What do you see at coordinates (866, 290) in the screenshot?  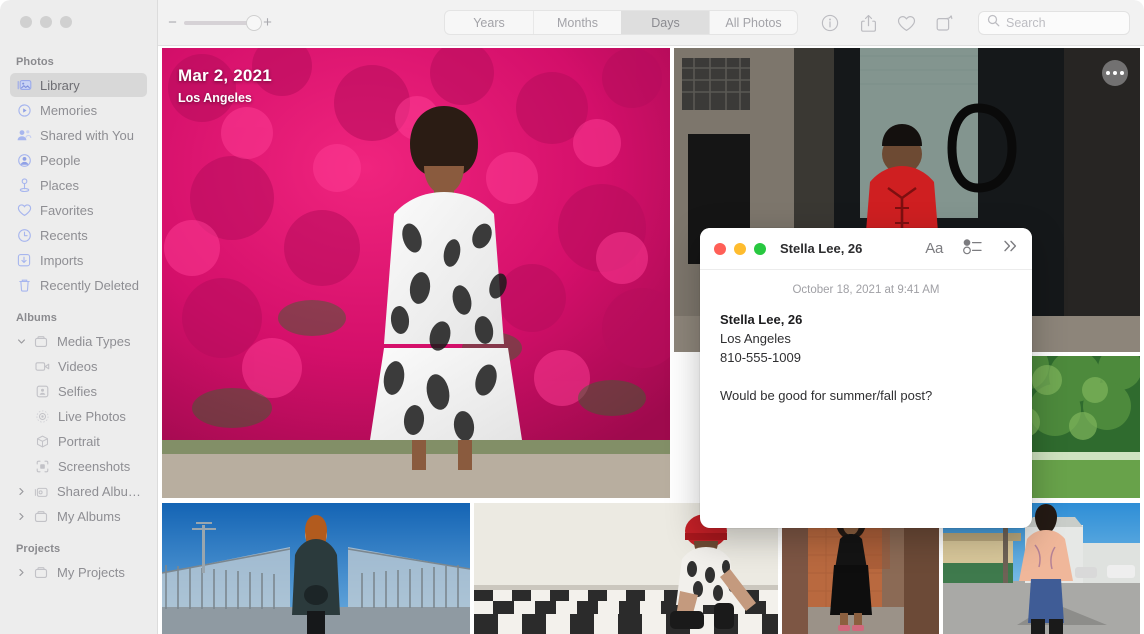 I see `note-timestamp: October 18, 2021 at 9:41 AM` at bounding box center [866, 290].